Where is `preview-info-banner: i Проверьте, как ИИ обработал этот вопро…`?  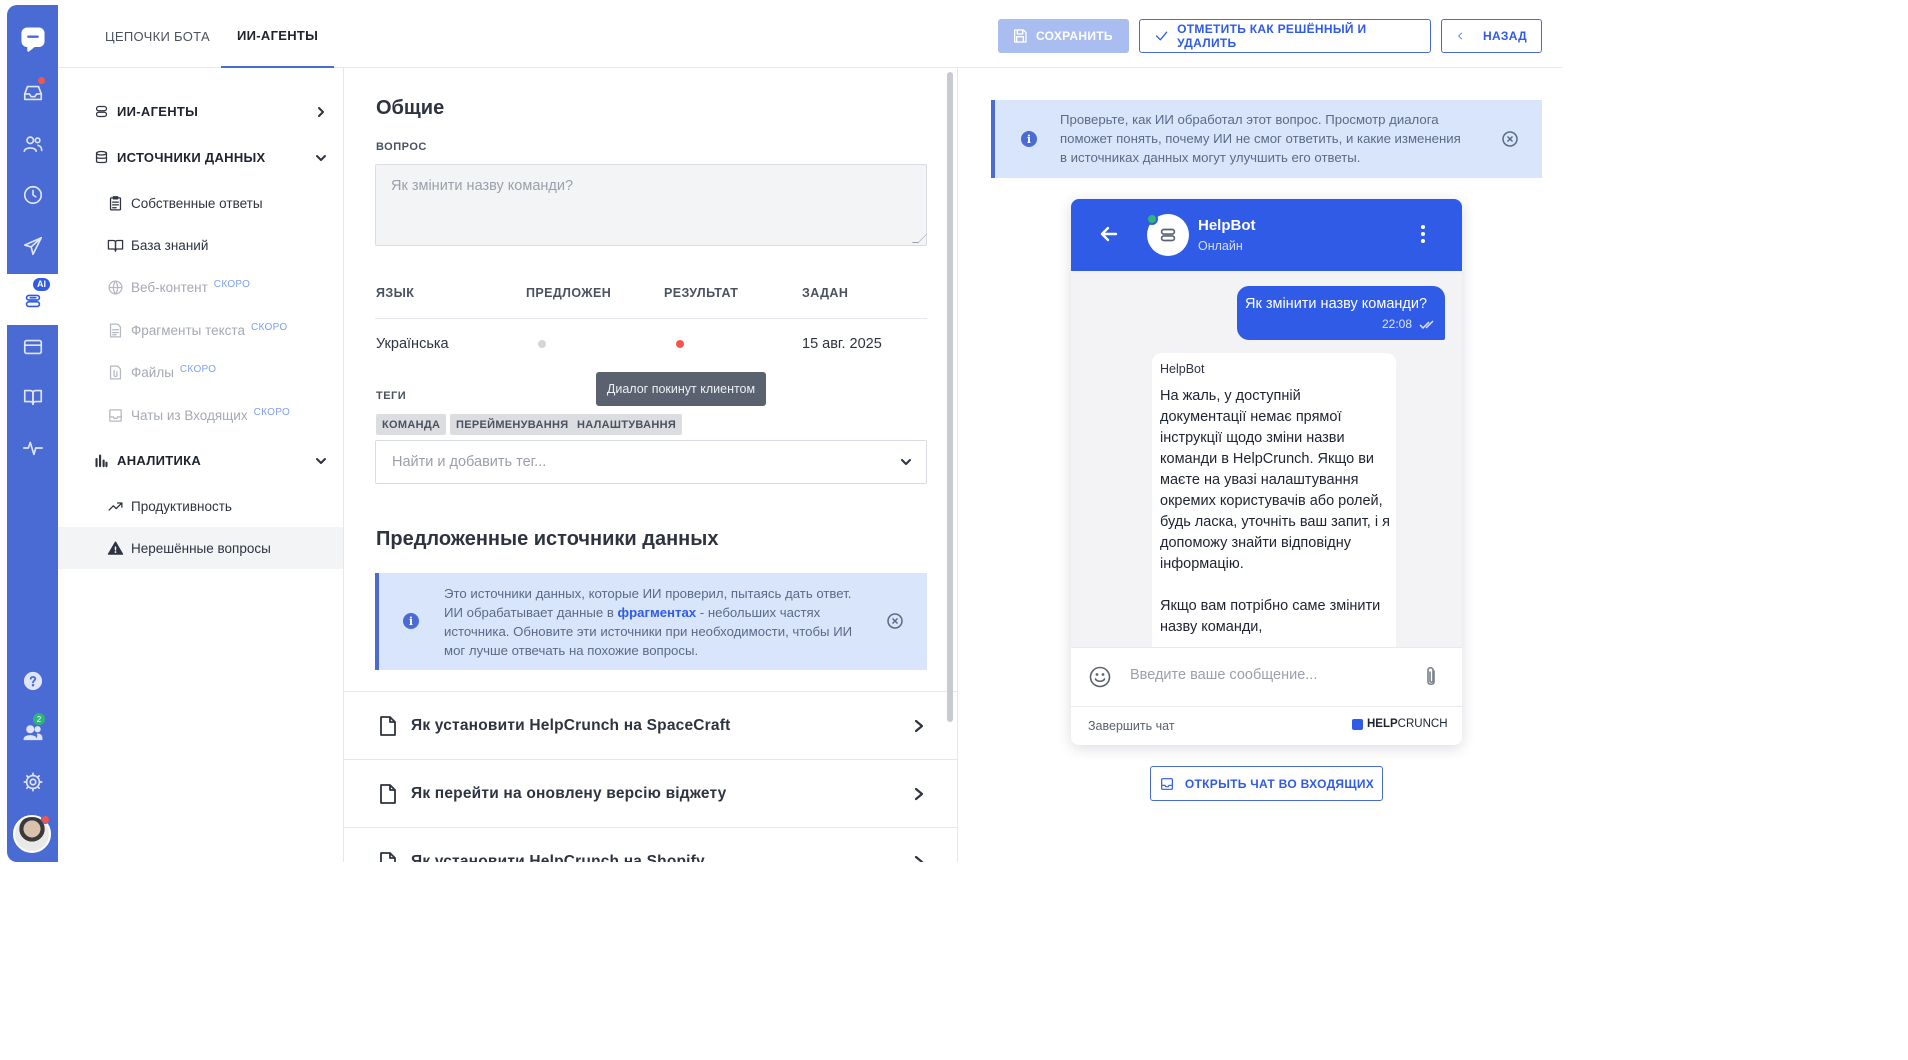 preview-info-banner: i Проверьте, как ИИ обработал этот вопро… is located at coordinates (1266, 139).